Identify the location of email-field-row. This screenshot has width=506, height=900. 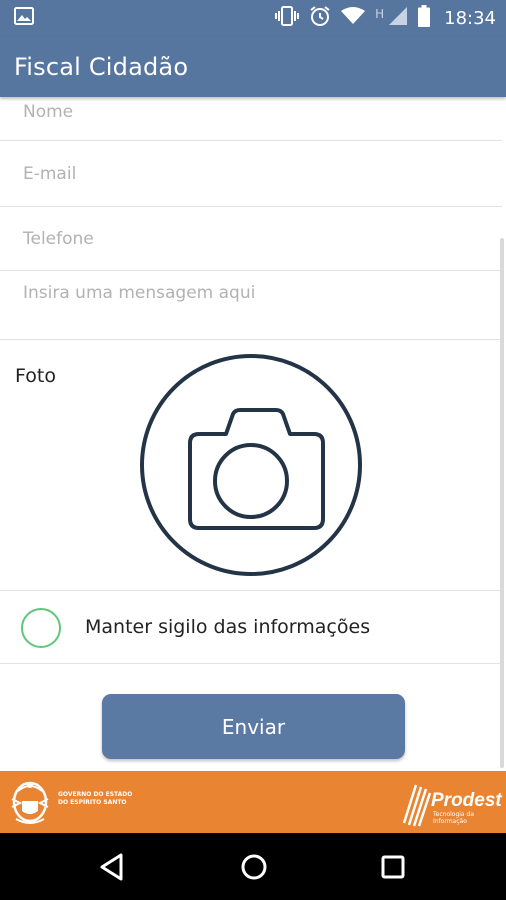
(251, 174).